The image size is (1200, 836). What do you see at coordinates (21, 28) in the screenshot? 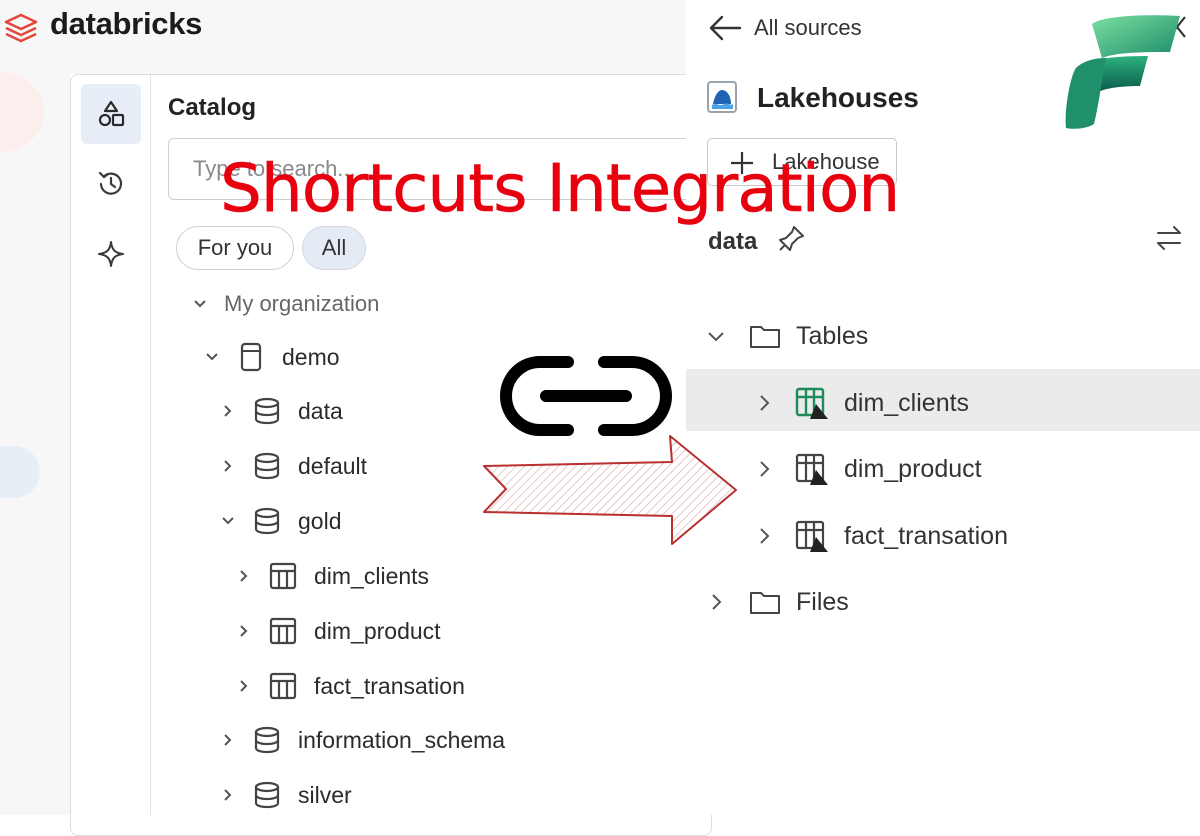
I see `databricks-logo-icon` at bounding box center [21, 28].